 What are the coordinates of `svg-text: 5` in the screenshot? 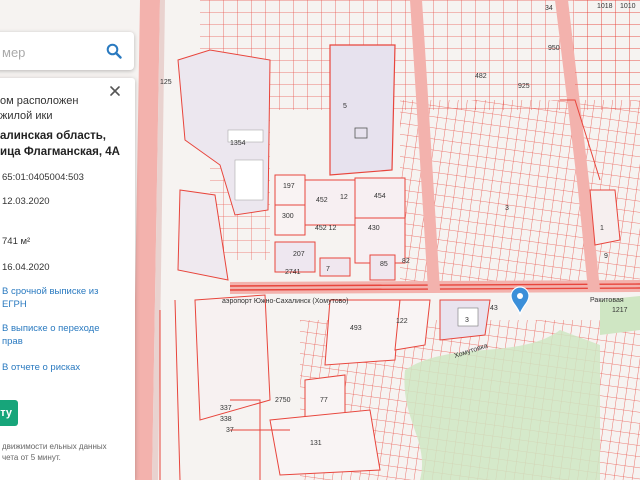 It's located at (345, 106).